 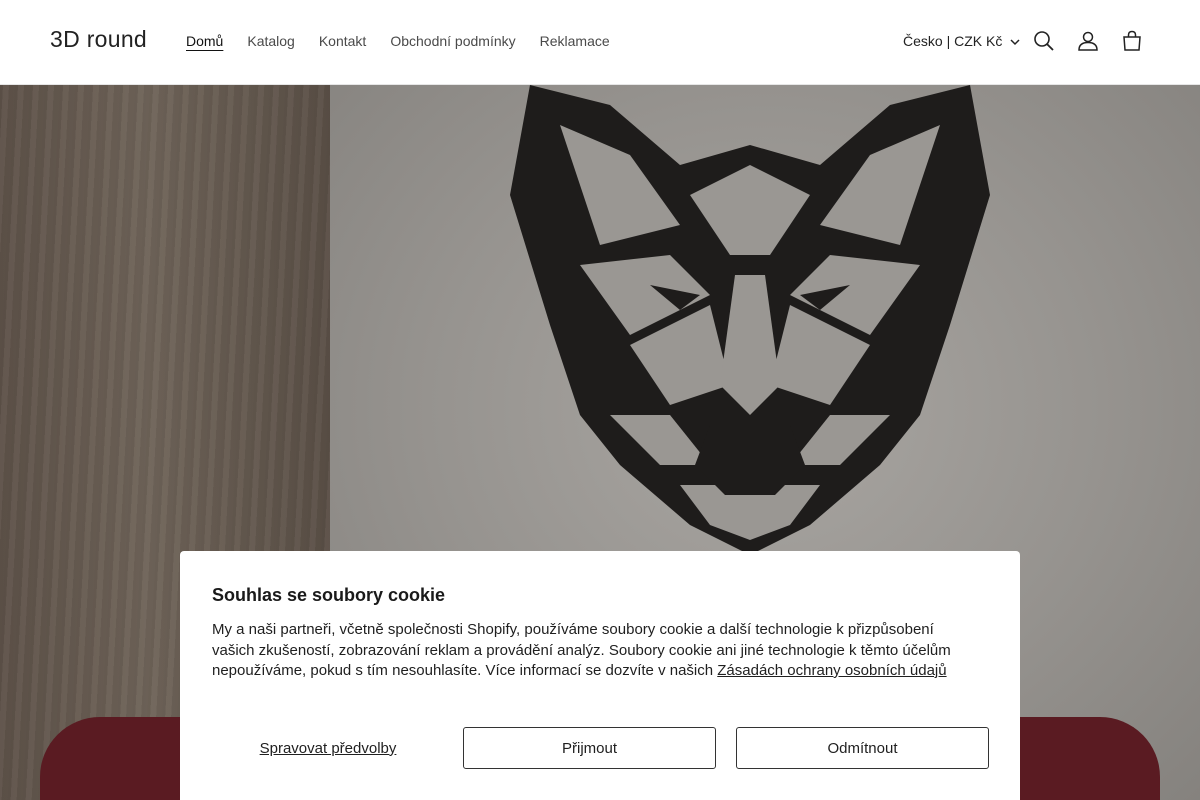 What do you see at coordinates (1015, 41) in the screenshot?
I see `chevron-down-icon` at bounding box center [1015, 41].